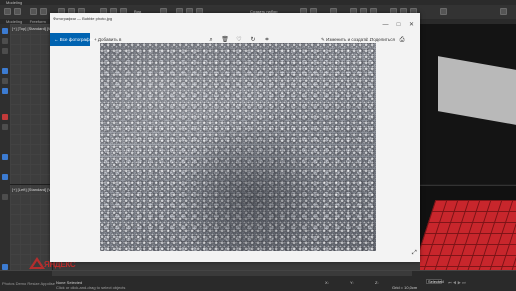 Image resolution: width=516 pixels, height=291 pixels. What do you see at coordinates (5, 177) in the screenshot?
I see `spacewarp-icon` at bounding box center [5, 177].